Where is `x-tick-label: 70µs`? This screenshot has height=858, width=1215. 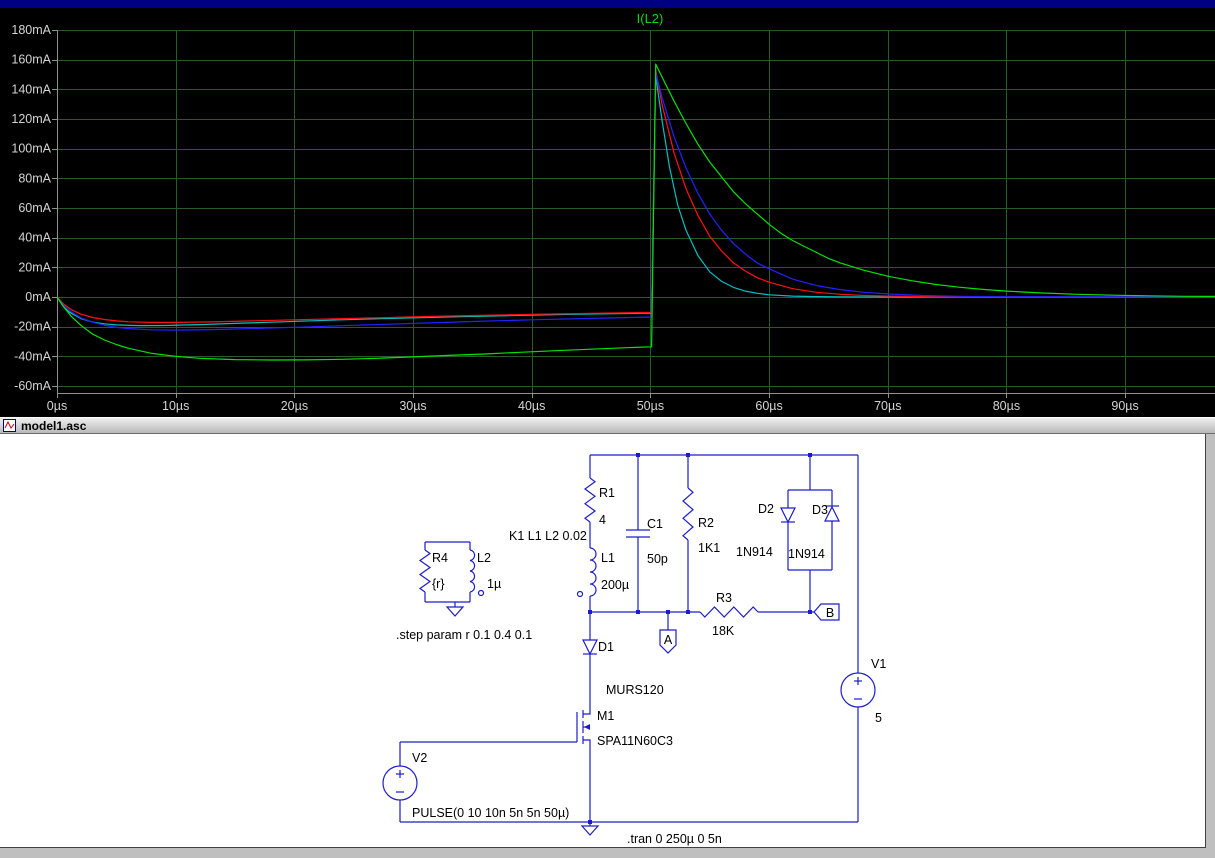 x-tick-label: 70µs is located at coordinates (887, 406).